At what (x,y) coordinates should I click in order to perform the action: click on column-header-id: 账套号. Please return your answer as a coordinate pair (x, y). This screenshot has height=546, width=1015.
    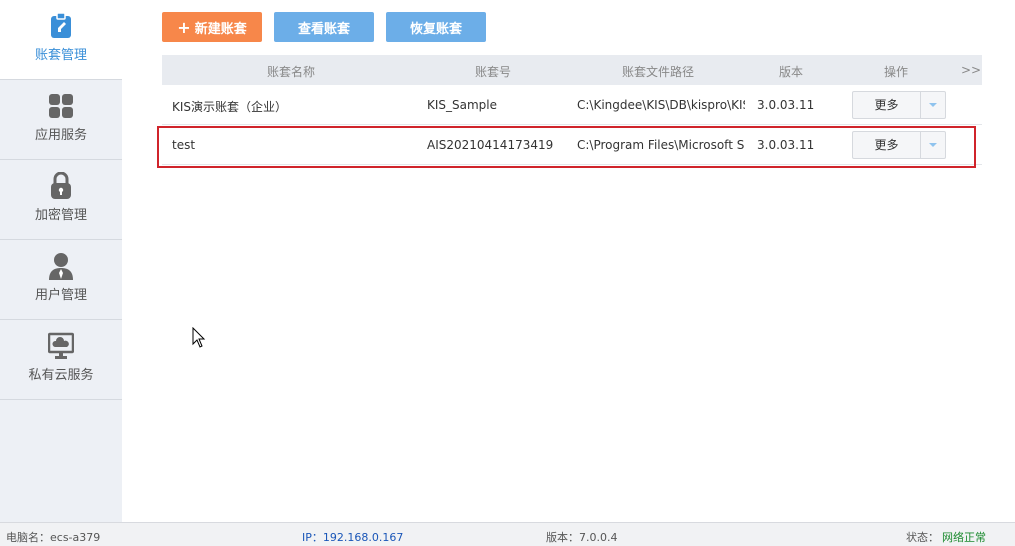
    Looking at the image, I should click on (493, 72).